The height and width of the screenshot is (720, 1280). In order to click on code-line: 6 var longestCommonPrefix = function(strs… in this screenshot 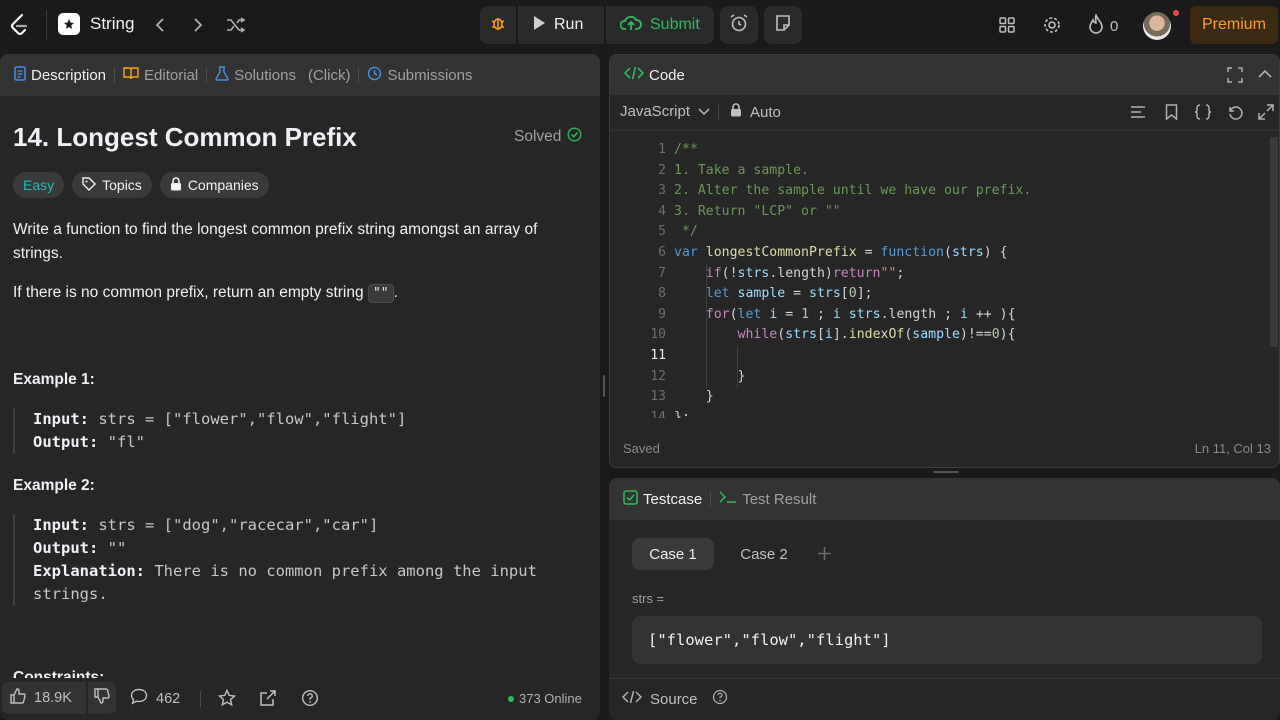, I will do `click(939, 253)`.